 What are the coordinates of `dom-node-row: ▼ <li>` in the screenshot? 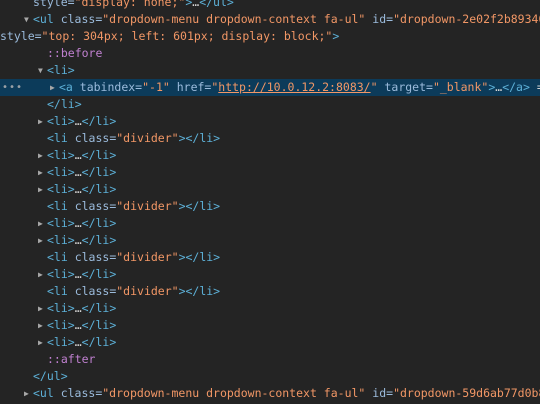 It's located at (270, 70).